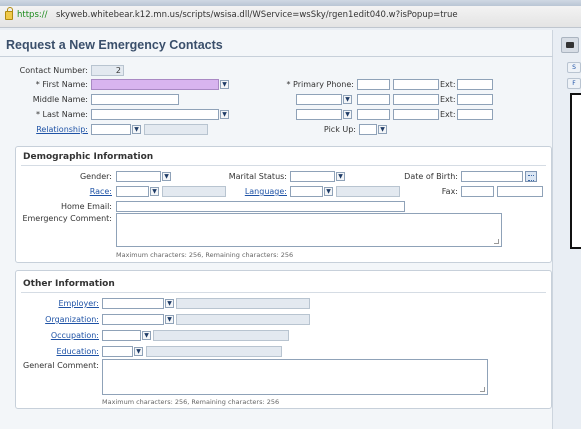 The height and width of the screenshot is (429, 581). Describe the element at coordinates (214, 351) in the screenshot. I see `education-description` at that location.